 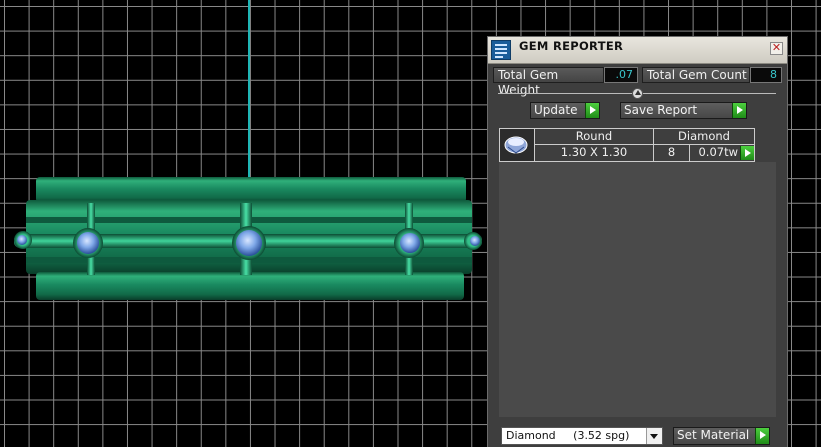 I want to click on close-icon: ✕, so click(x=776, y=48).